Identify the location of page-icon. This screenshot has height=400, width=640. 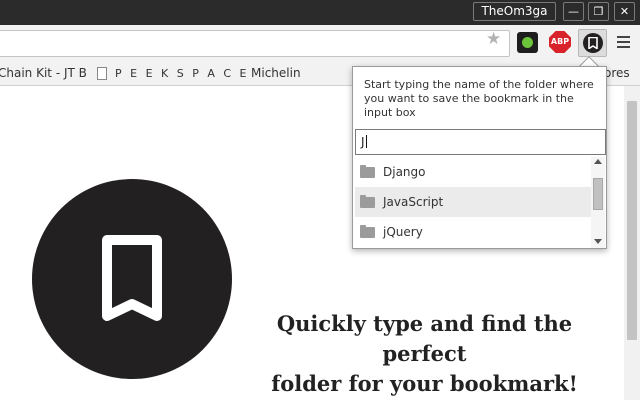
(102, 73).